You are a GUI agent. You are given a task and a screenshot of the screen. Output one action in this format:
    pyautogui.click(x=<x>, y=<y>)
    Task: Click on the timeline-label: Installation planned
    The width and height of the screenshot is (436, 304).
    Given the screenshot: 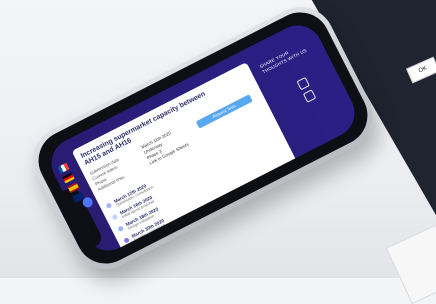 What is the action you would take?
    pyautogui.click(x=154, y=244)
    